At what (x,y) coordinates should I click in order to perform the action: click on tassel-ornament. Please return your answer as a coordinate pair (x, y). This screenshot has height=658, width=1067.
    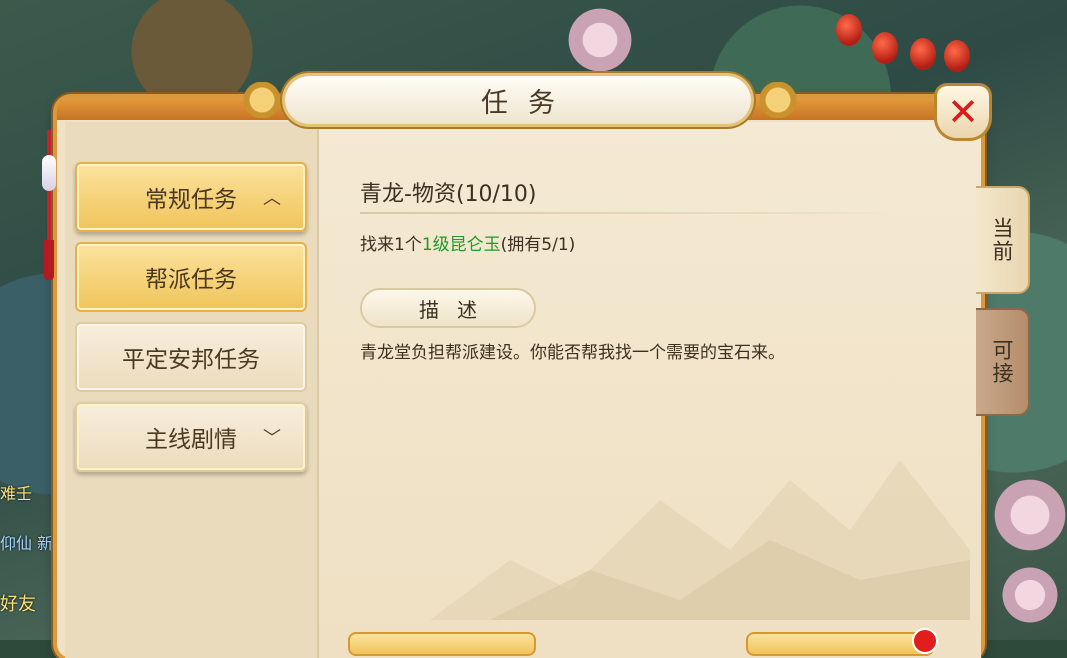
    Looking at the image, I should click on (49, 205).